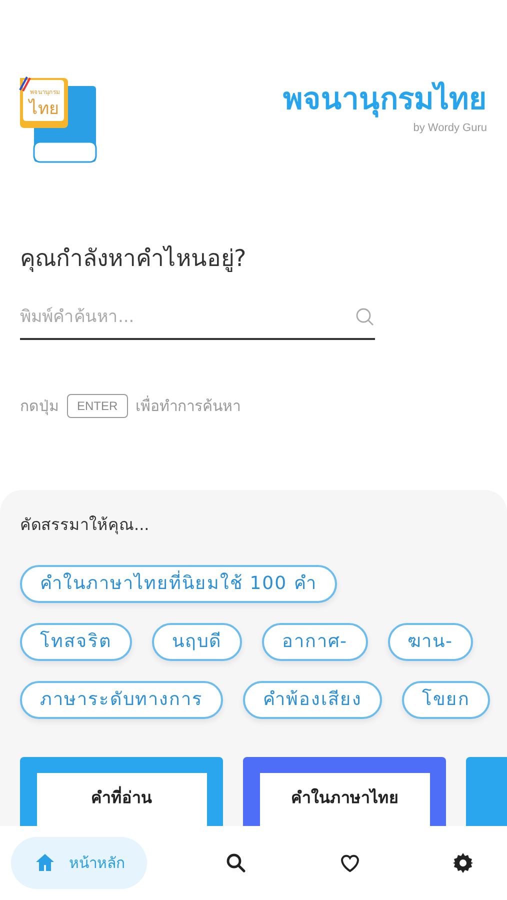 This screenshot has height=900, width=507. What do you see at coordinates (121, 797) in the screenshot?
I see `card-title: คำที่อ่าน` at bounding box center [121, 797].